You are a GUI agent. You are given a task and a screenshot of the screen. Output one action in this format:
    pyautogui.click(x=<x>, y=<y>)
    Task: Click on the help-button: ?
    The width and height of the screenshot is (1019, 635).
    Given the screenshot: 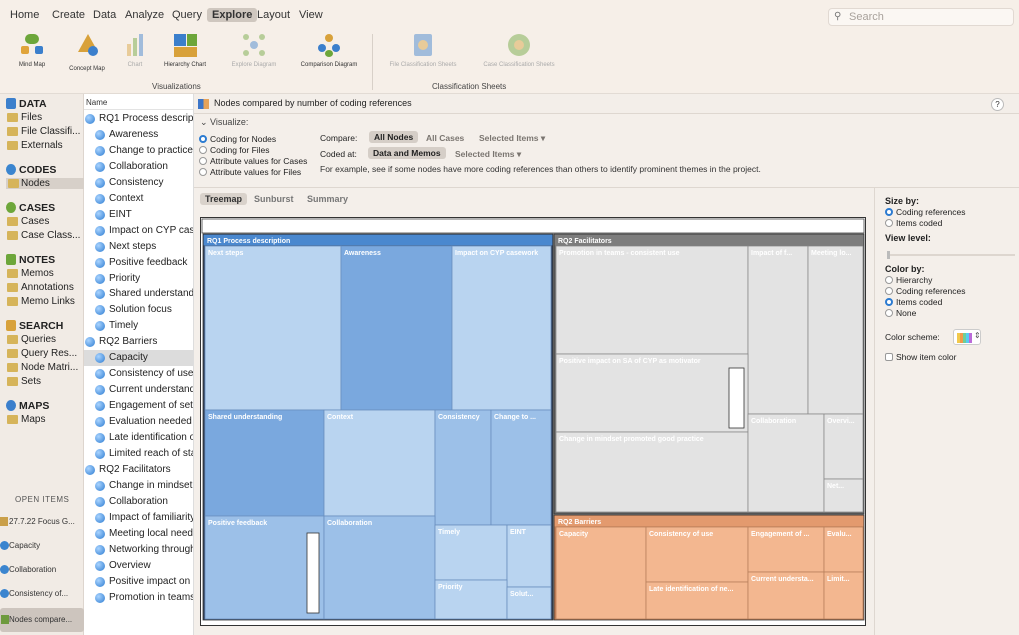 What is the action you would take?
    pyautogui.click(x=997, y=104)
    